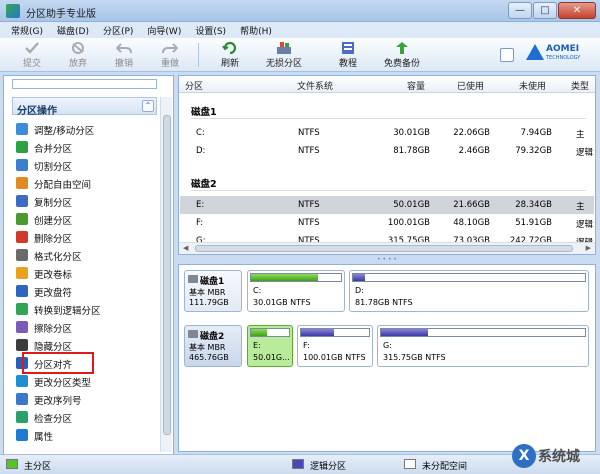 This screenshot has width=600, height=474. What do you see at coordinates (86, 201) in the screenshot?
I see `operation-item: 复制分区` at bounding box center [86, 201].